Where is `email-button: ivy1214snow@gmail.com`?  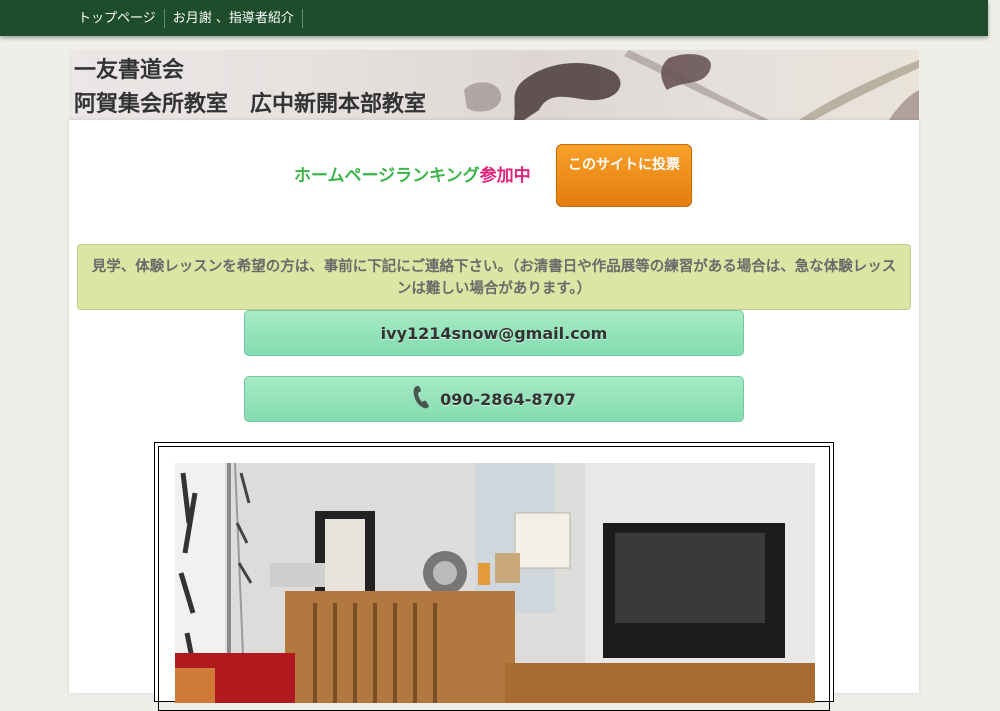 email-button: ivy1214snow@gmail.com is located at coordinates (494, 333).